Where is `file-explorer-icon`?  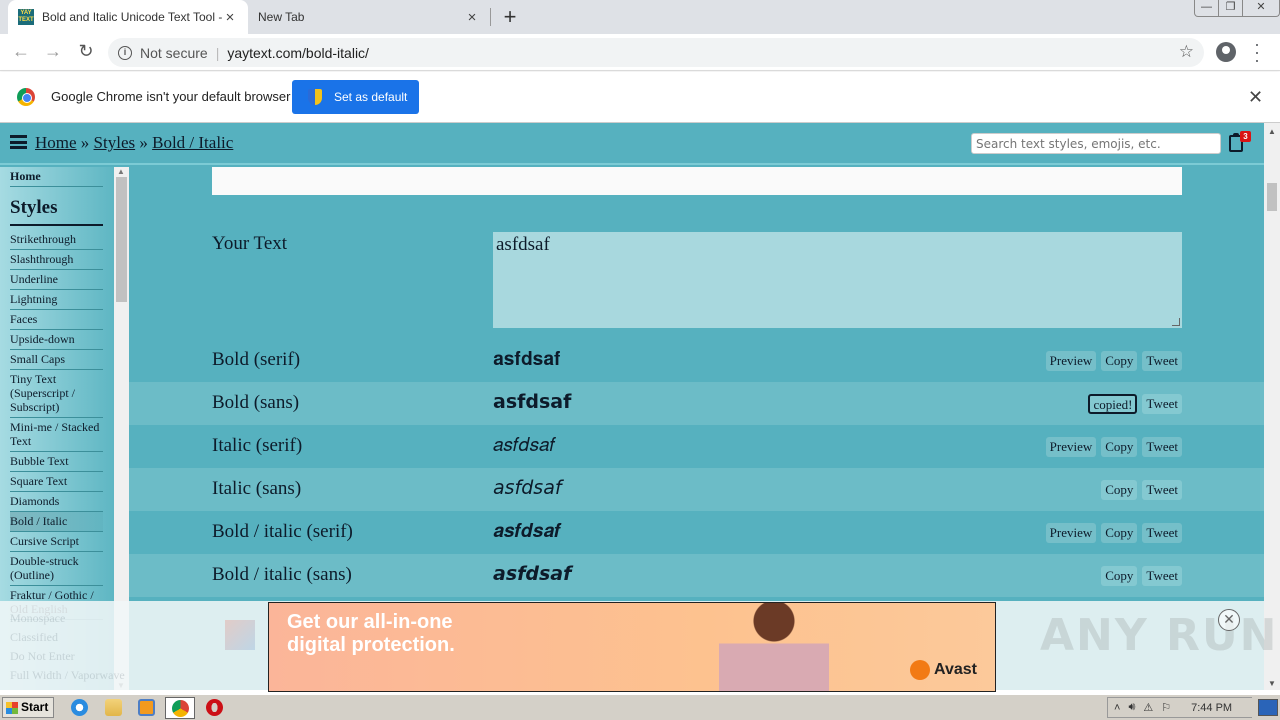 file-explorer-icon is located at coordinates (113, 707).